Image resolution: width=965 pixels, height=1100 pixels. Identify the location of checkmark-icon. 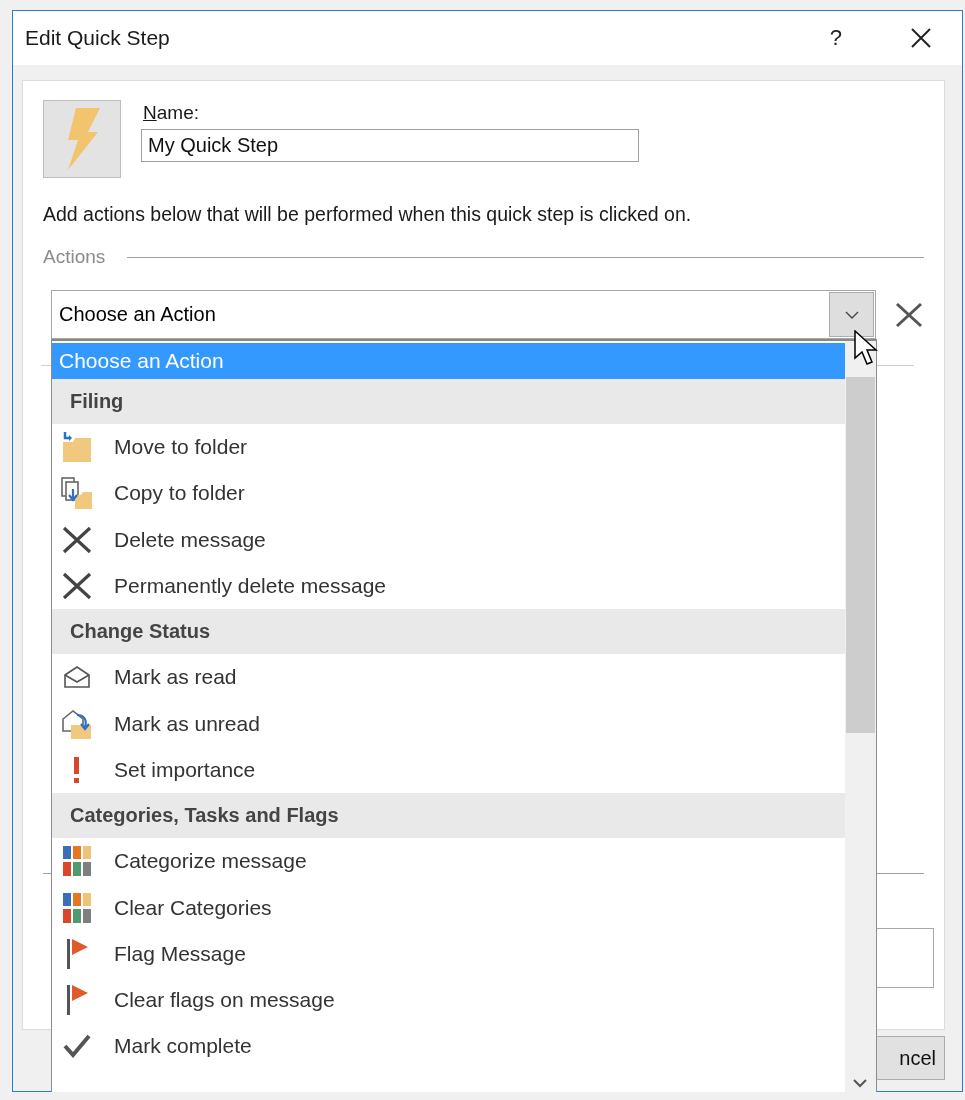
(77, 1046).